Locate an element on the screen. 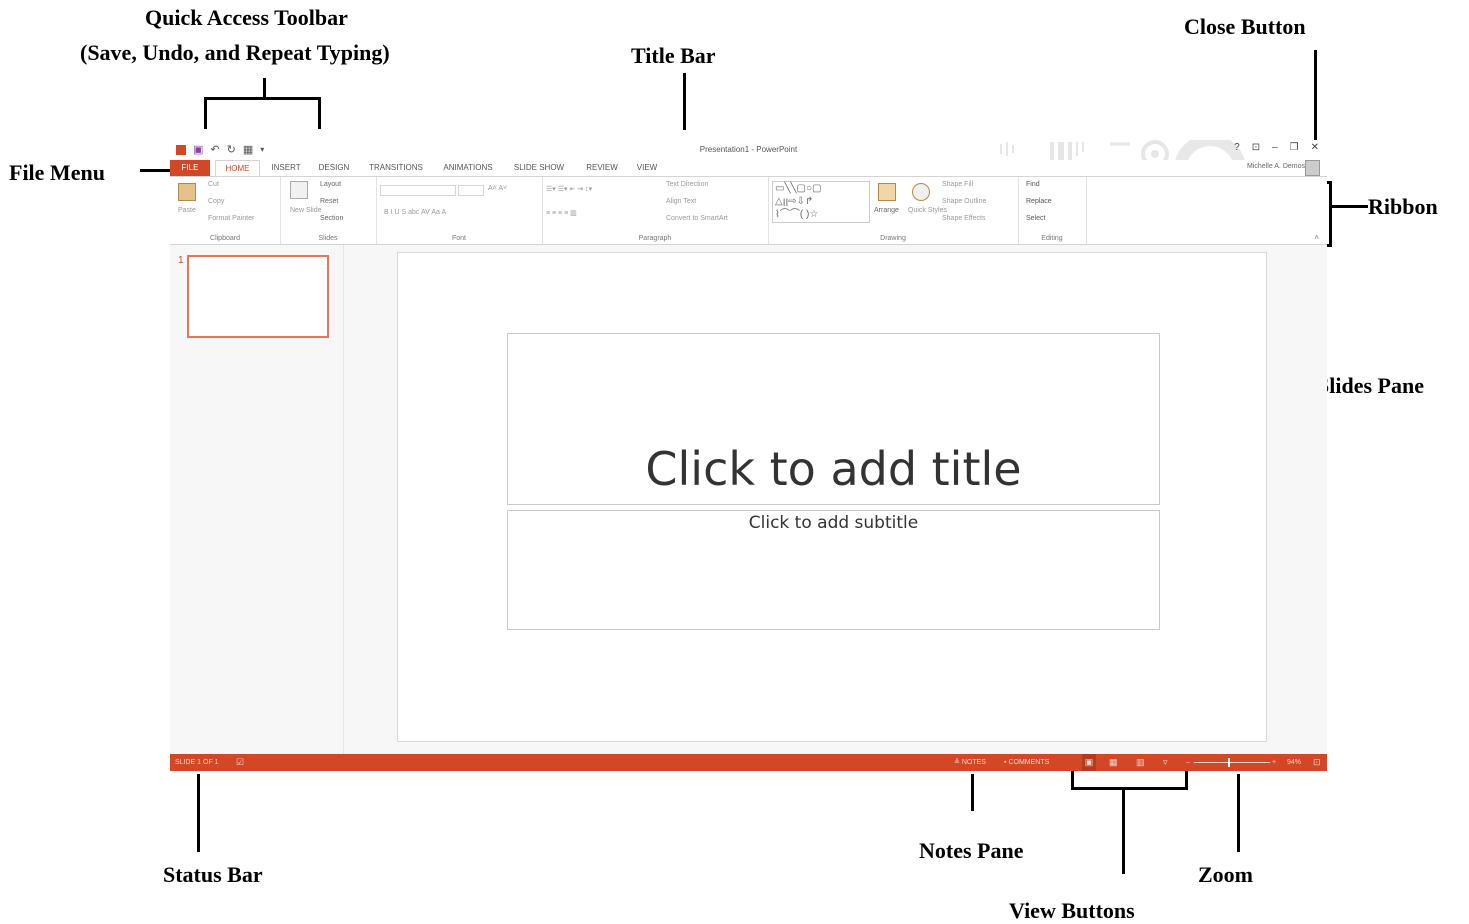 Image resolution: width=1469 pixels, height=924 pixels. tab-design: DESIGN is located at coordinates (334, 168).